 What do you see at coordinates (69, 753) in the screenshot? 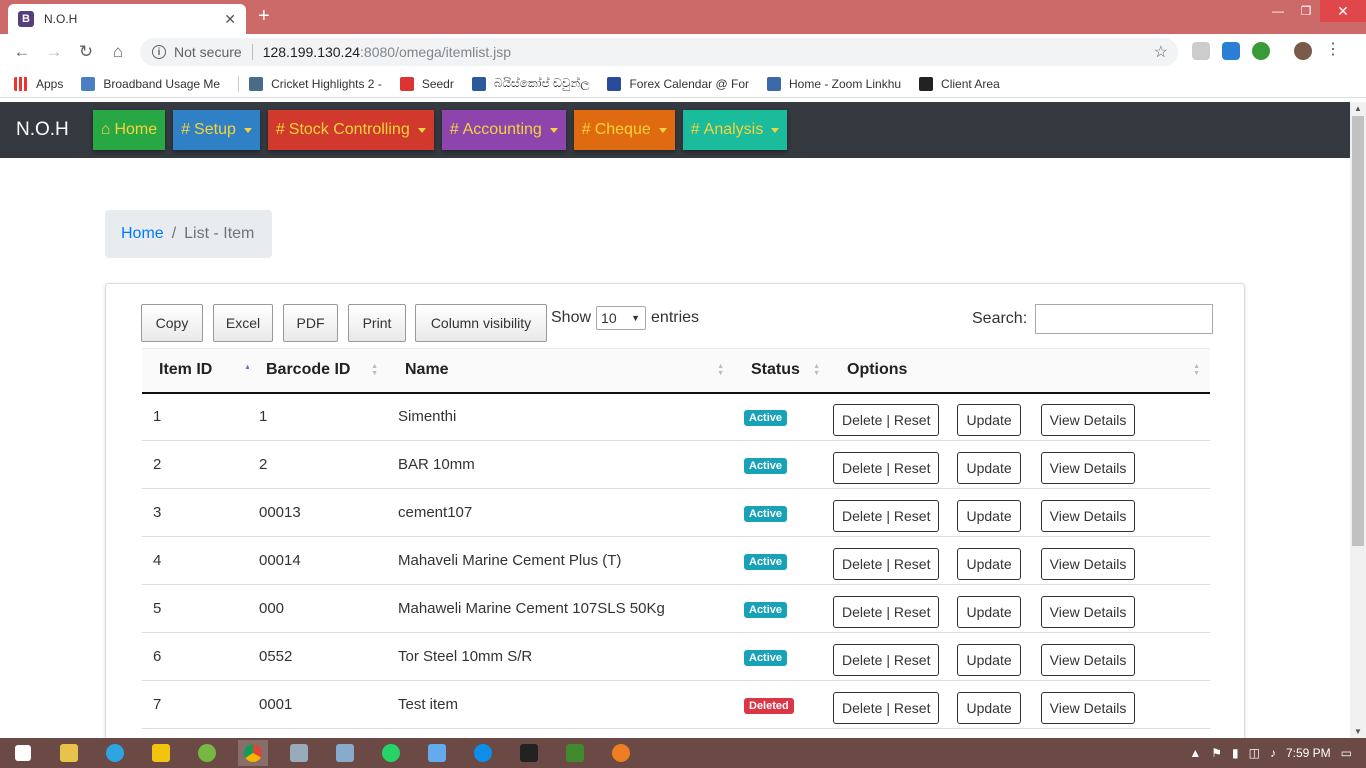
I see `file-explorer-icon` at bounding box center [69, 753].